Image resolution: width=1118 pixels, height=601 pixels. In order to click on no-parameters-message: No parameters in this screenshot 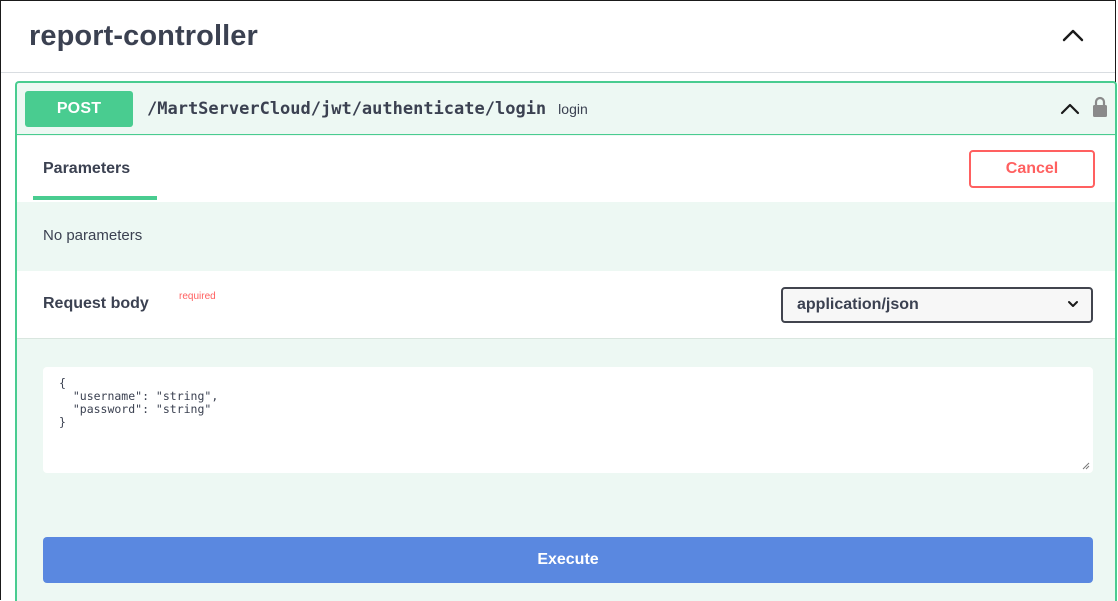, I will do `click(93, 235)`.